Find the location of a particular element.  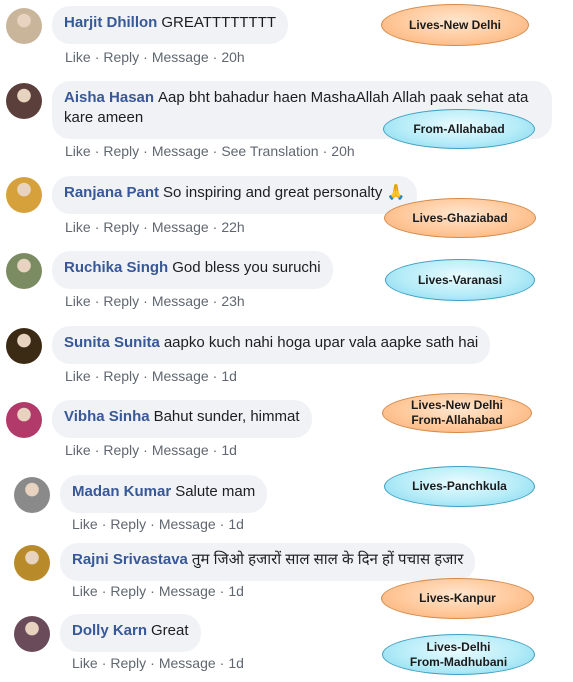

comment-author: Ruchika Singh is located at coordinates (116, 267).